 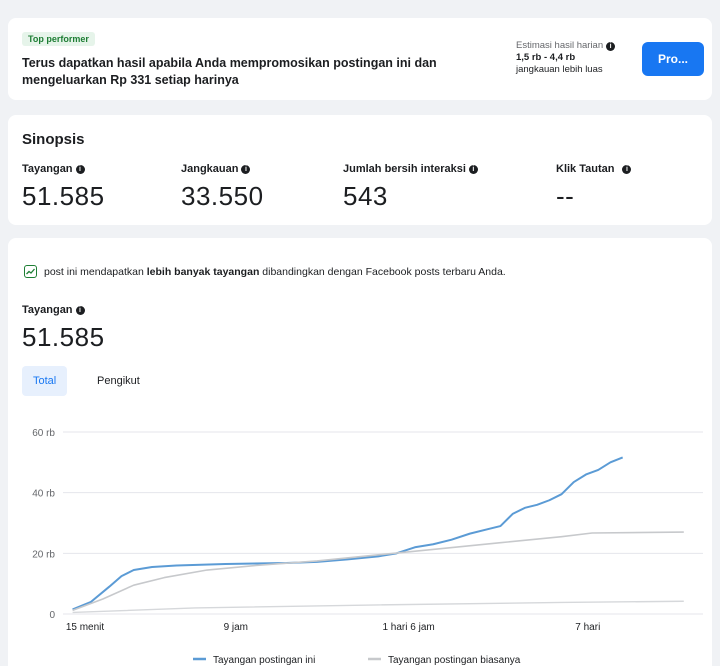 I want to click on x-tick-label: 1 hari 6 jam, so click(x=408, y=627).